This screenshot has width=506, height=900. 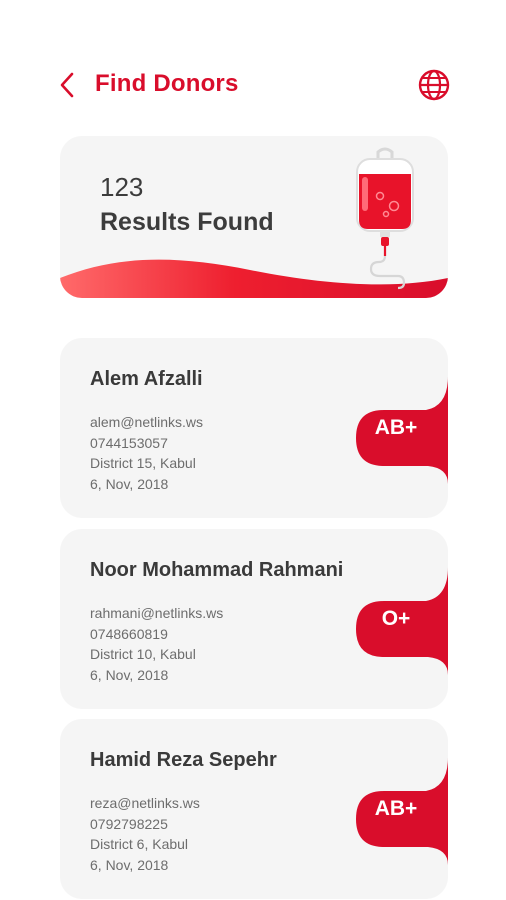 What do you see at coordinates (129, 442) in the screenshot?
I see `donor-phone: 0744153057` at bounding box center [129, 442].